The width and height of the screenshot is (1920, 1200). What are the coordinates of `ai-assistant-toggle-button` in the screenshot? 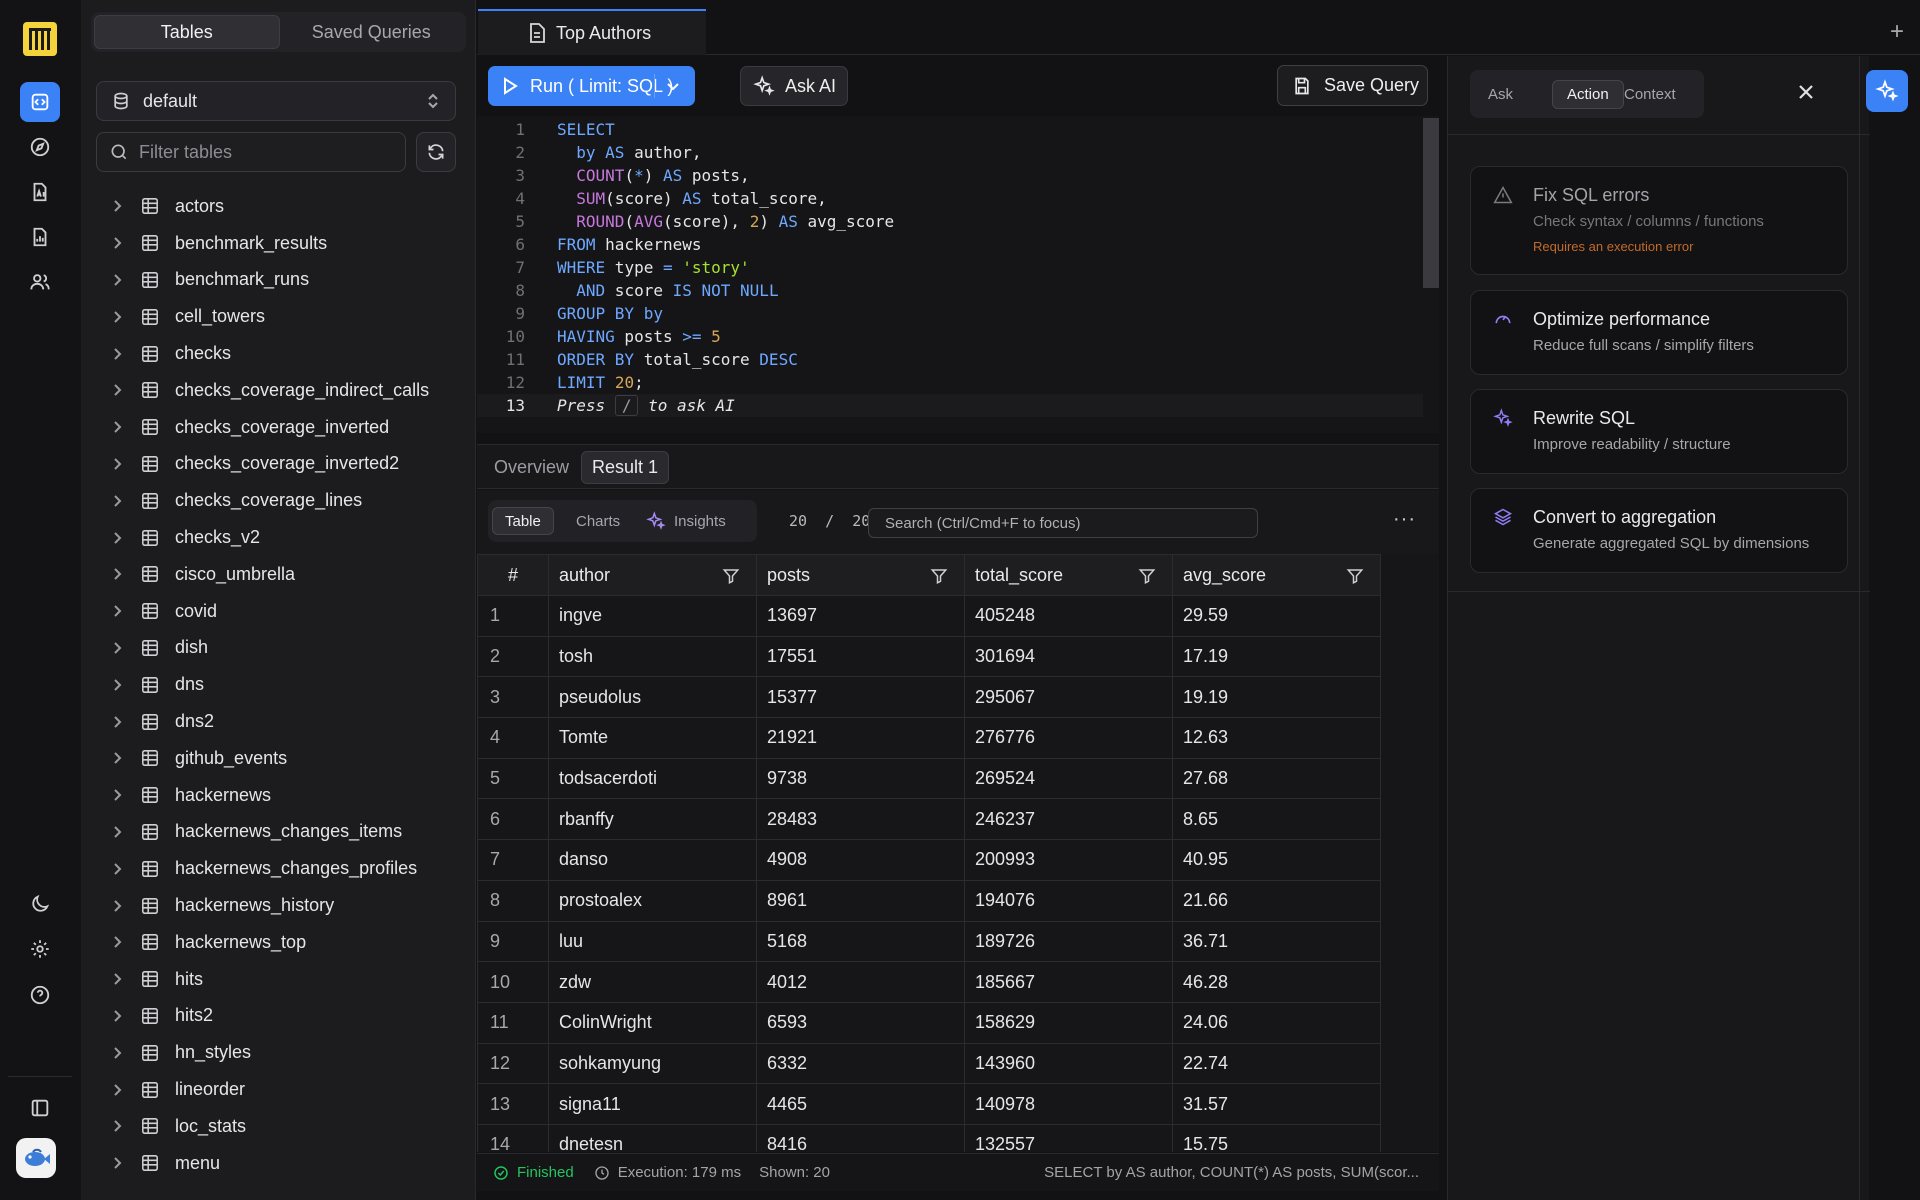 It's located at (1887, 91).